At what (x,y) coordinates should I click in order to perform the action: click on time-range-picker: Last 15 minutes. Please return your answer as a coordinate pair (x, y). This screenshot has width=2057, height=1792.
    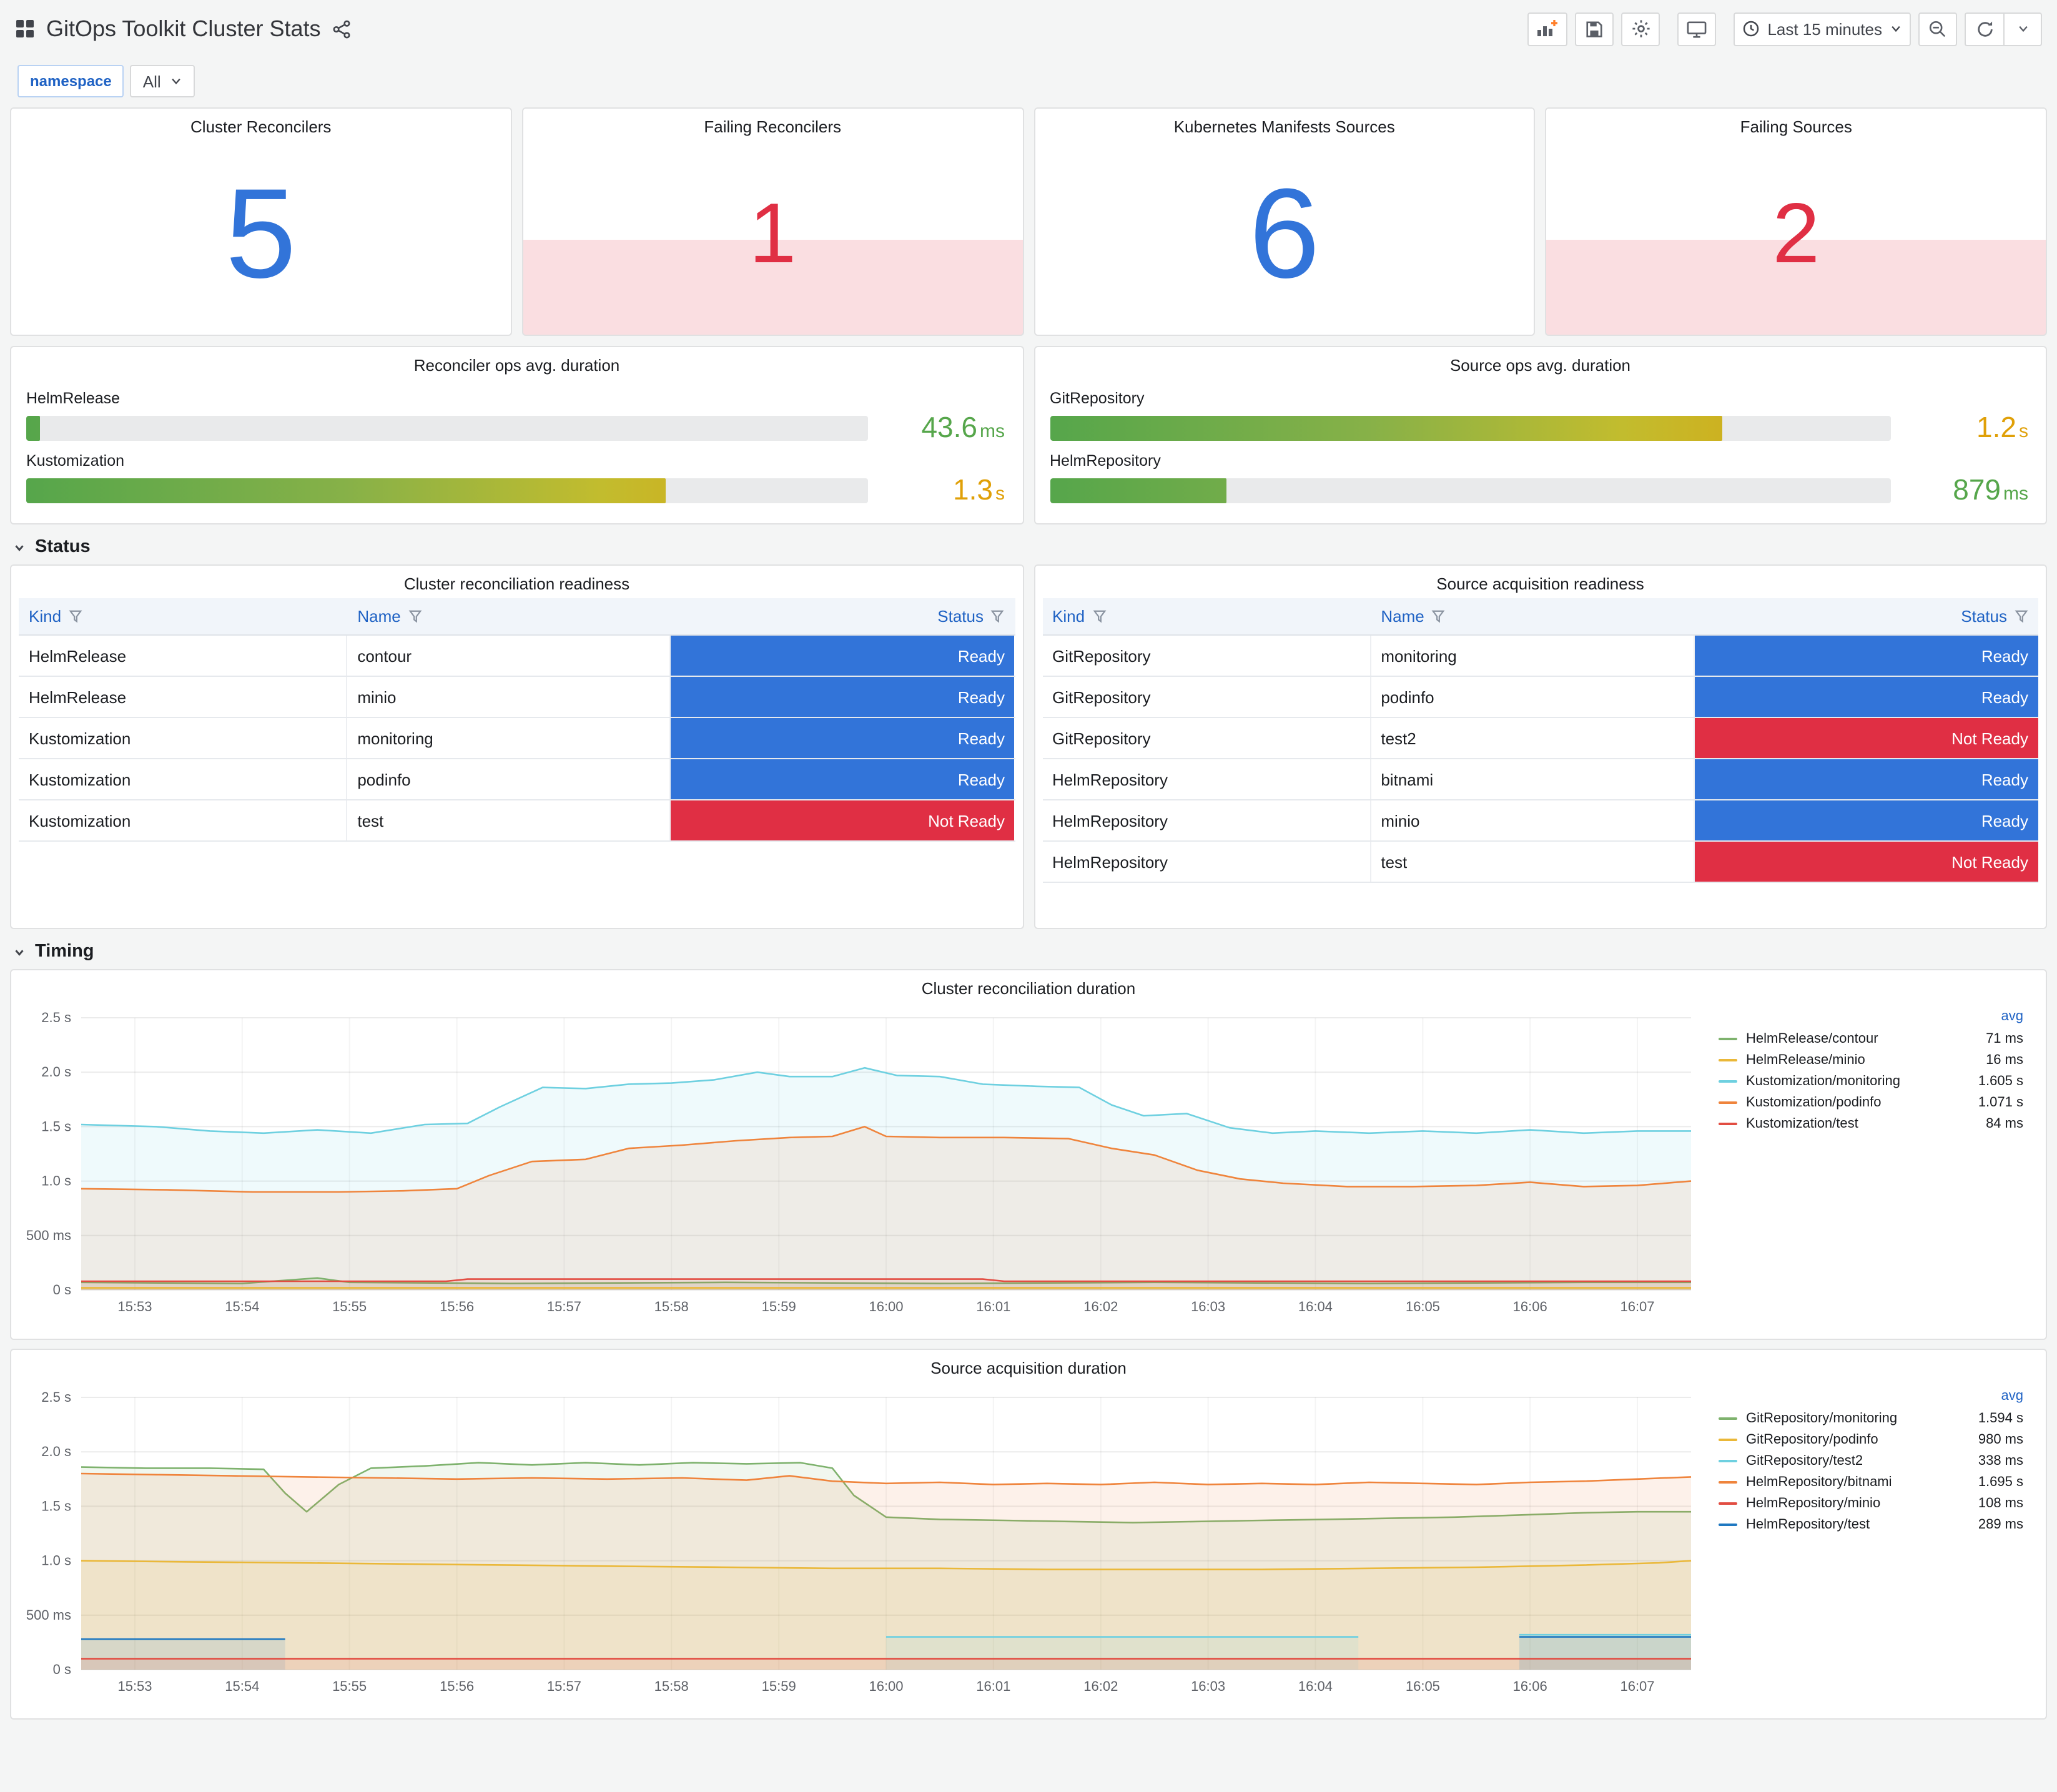
    Looking at the image, I should click on (1823, 29).